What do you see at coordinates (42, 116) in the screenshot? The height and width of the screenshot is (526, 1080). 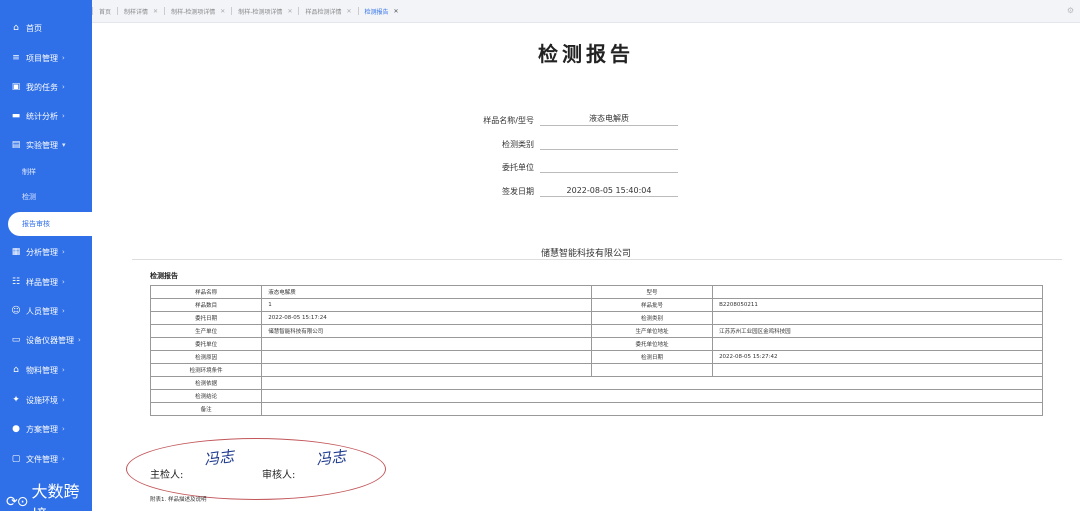 I see `sidebar-item-label: 统计分析` at bounding box center [42, 116].